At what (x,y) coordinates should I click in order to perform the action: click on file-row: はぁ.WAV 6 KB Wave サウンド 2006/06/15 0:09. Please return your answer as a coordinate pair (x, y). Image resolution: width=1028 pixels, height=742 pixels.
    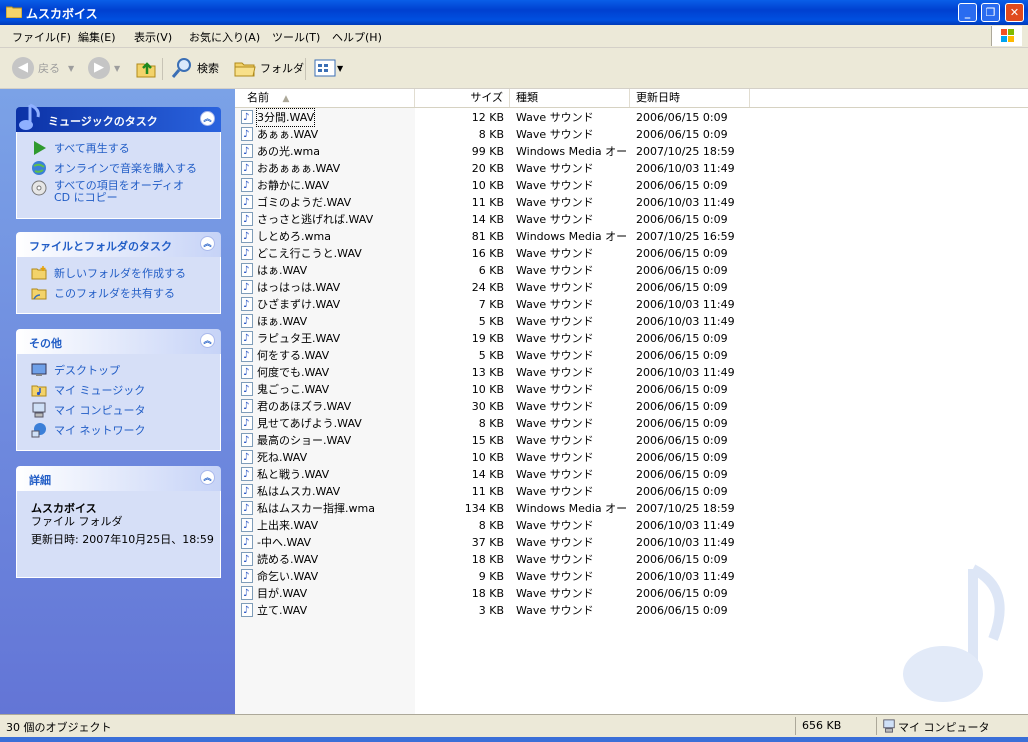
    Looking at the image, I should click on (631, 270).